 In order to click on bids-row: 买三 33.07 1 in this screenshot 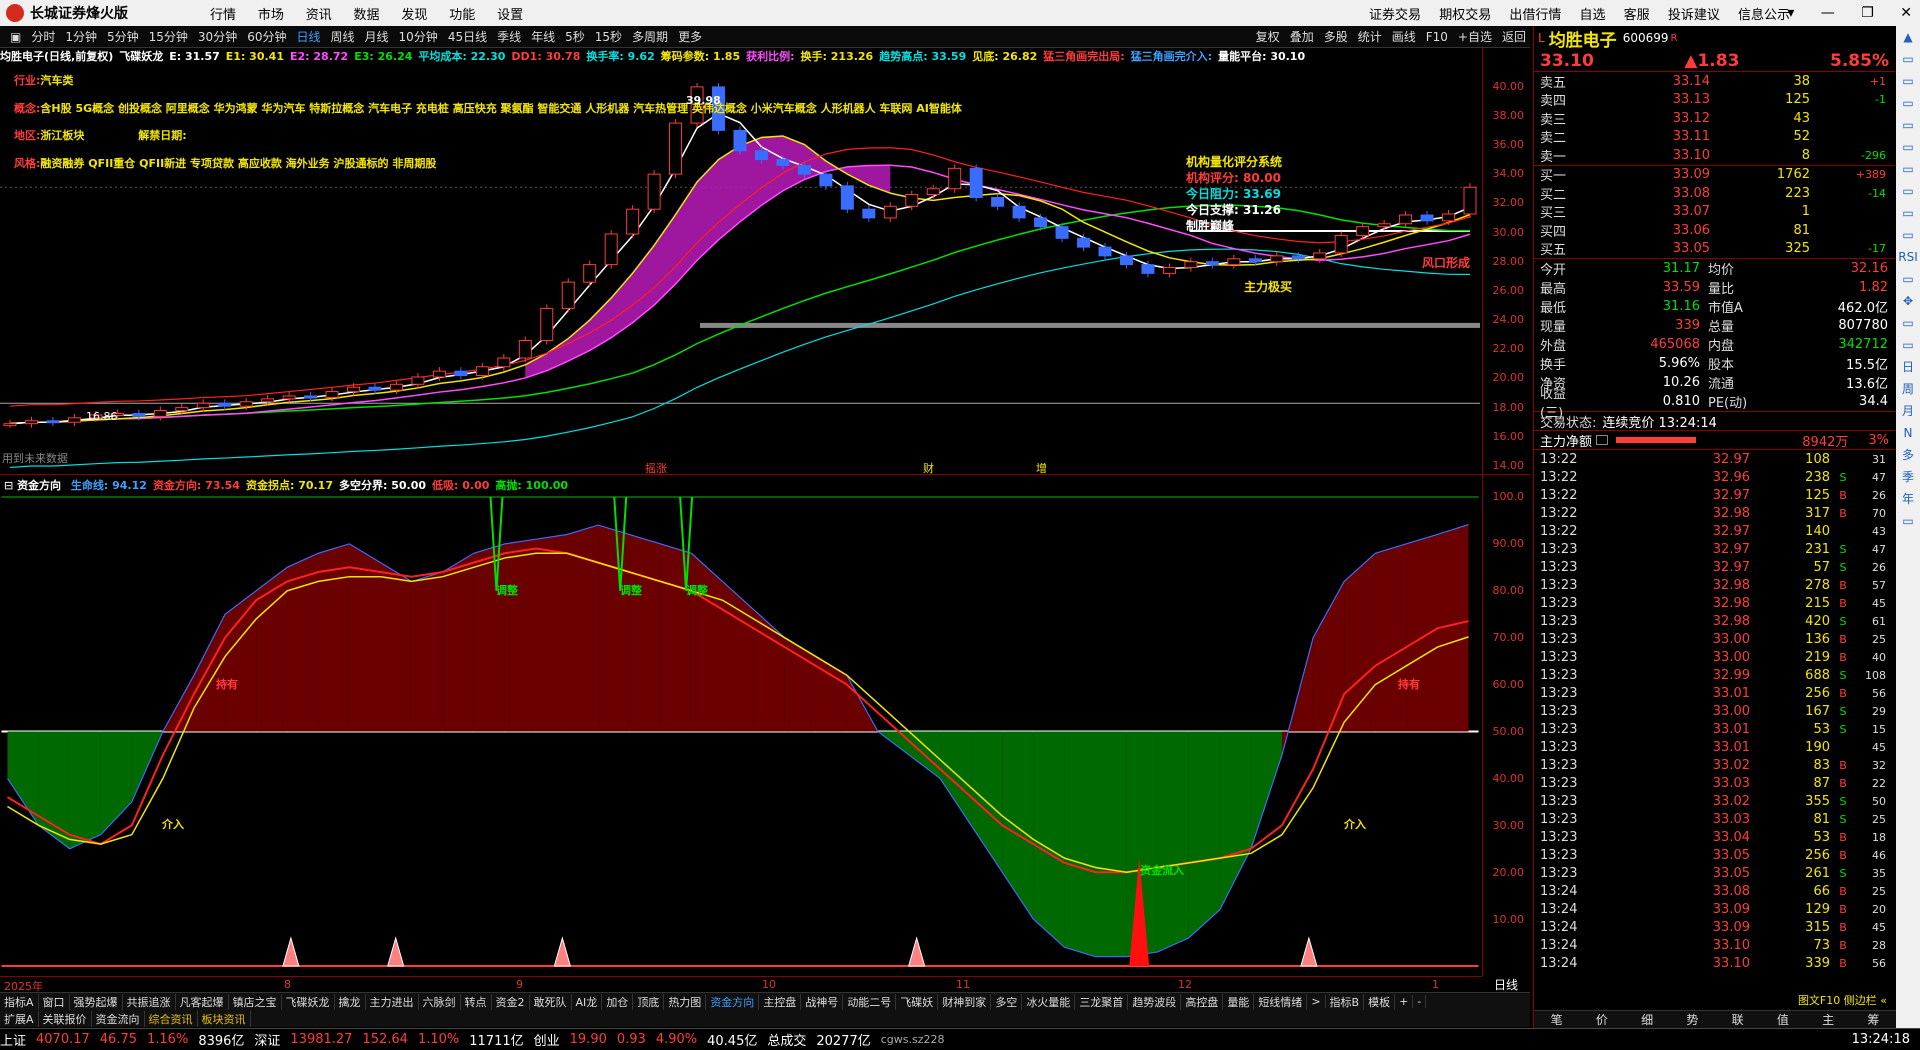, I will do `click(1714, 212)`.